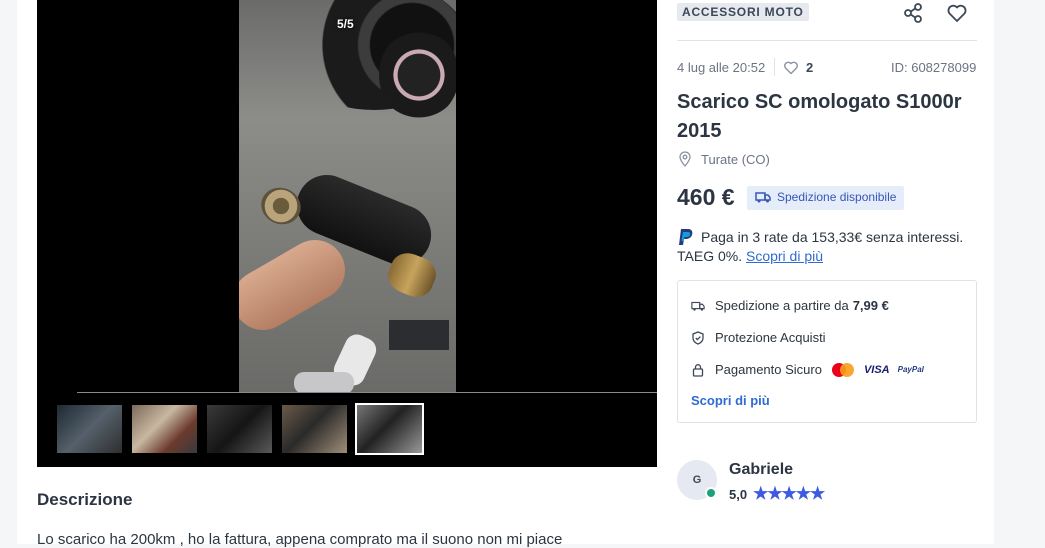  Describe the element at coordinates (768, 369) in the screenshot. I see `secure-payment-label: Pagamento Sicuro` at that location.